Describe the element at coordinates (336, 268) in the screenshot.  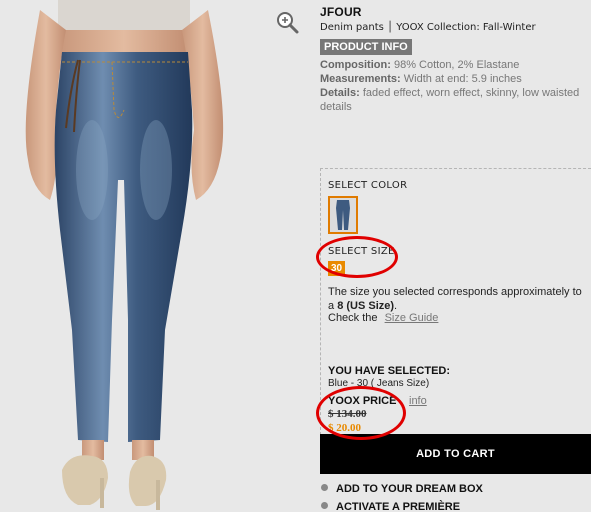
I see `size-option: 30` at that location.